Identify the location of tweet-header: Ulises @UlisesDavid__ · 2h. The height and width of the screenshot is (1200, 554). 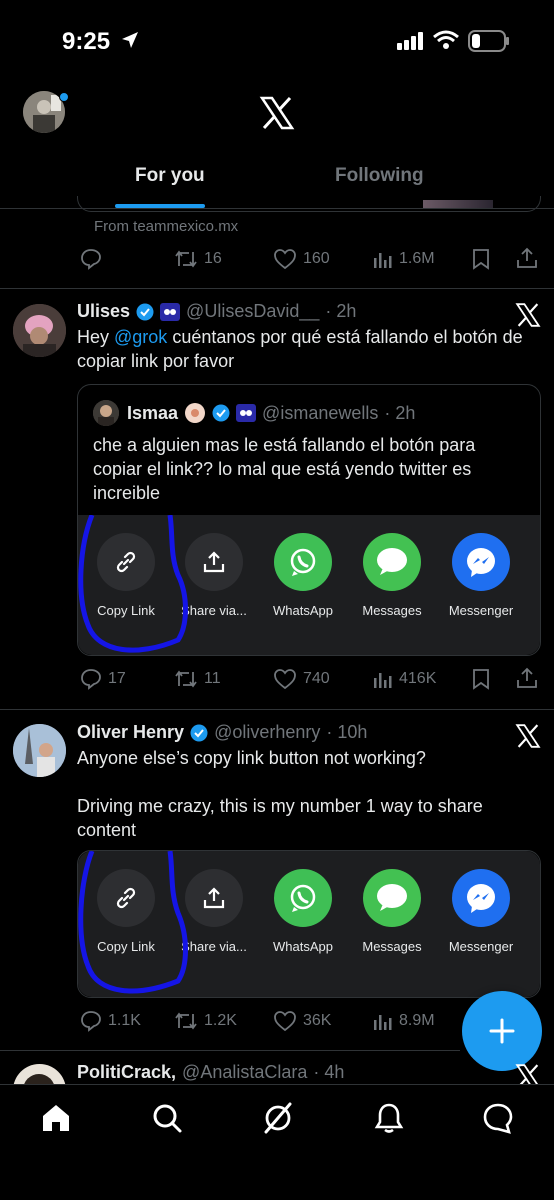
(216, 311).